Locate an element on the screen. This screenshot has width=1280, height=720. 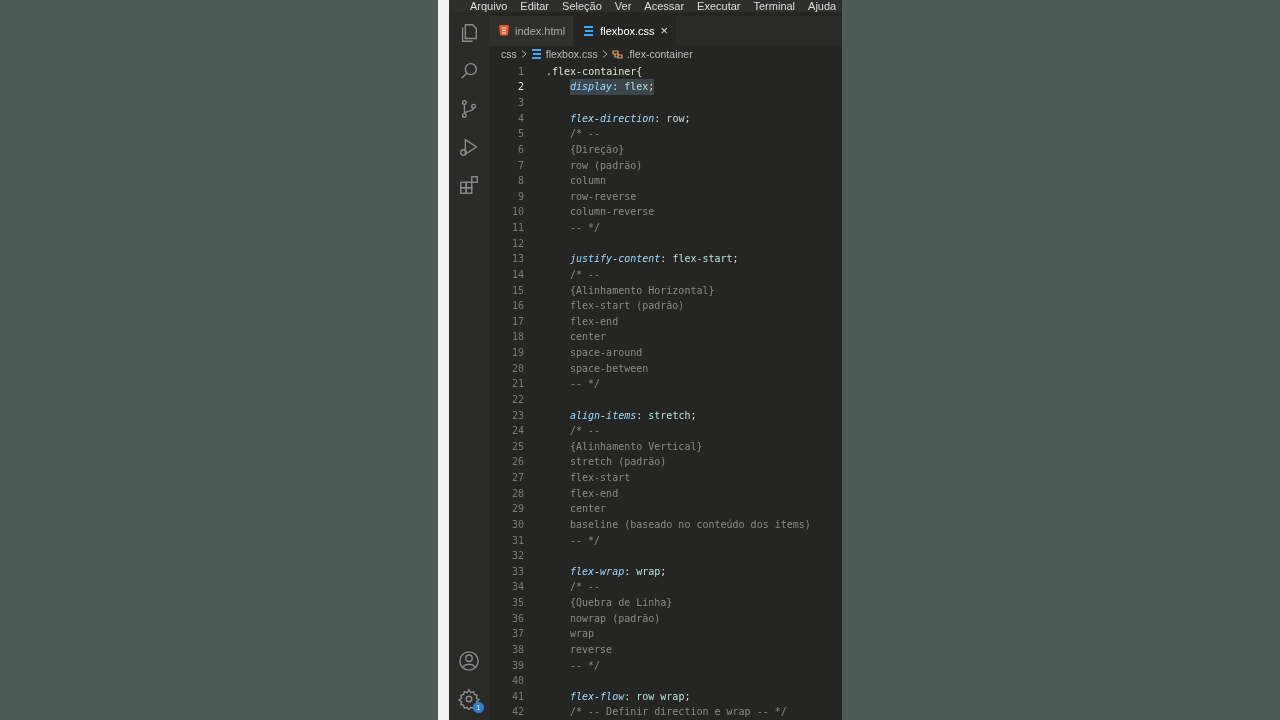
menu-item: Terminal is located at coordinates (774, 6).